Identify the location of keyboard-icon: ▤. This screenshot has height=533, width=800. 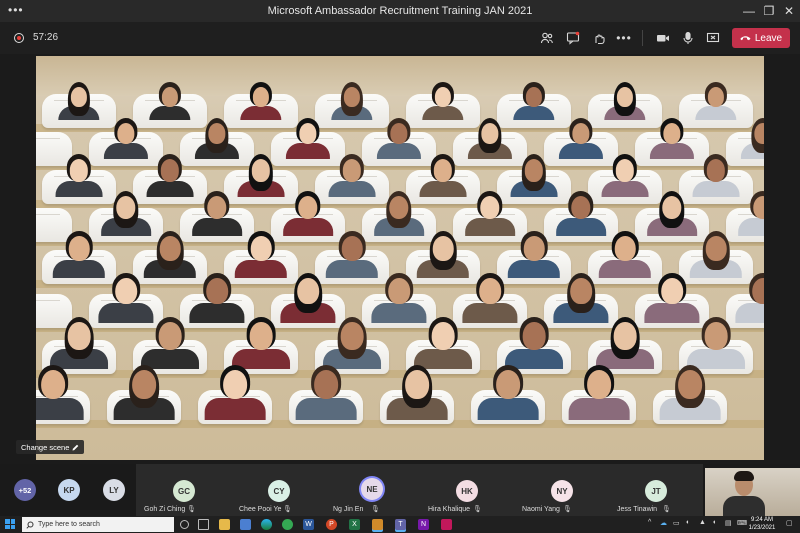
(728, 523).